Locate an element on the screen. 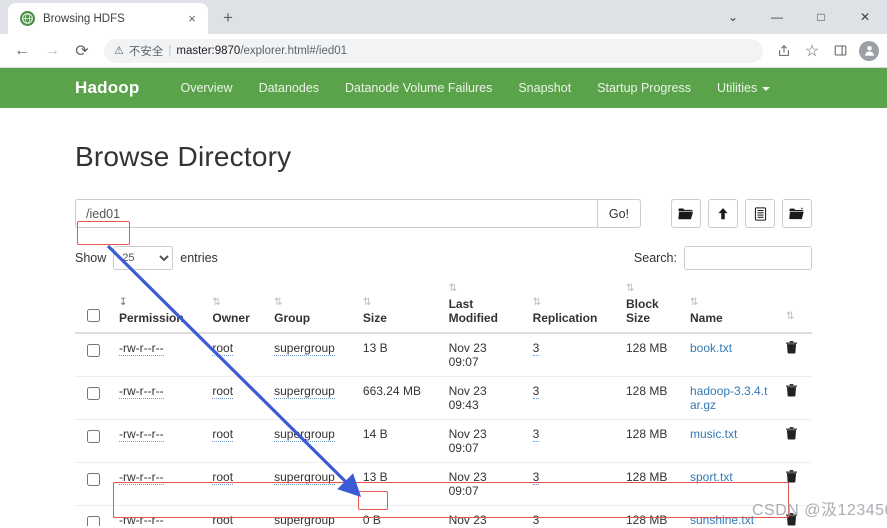  search-input is located at coordinates (748, 258).